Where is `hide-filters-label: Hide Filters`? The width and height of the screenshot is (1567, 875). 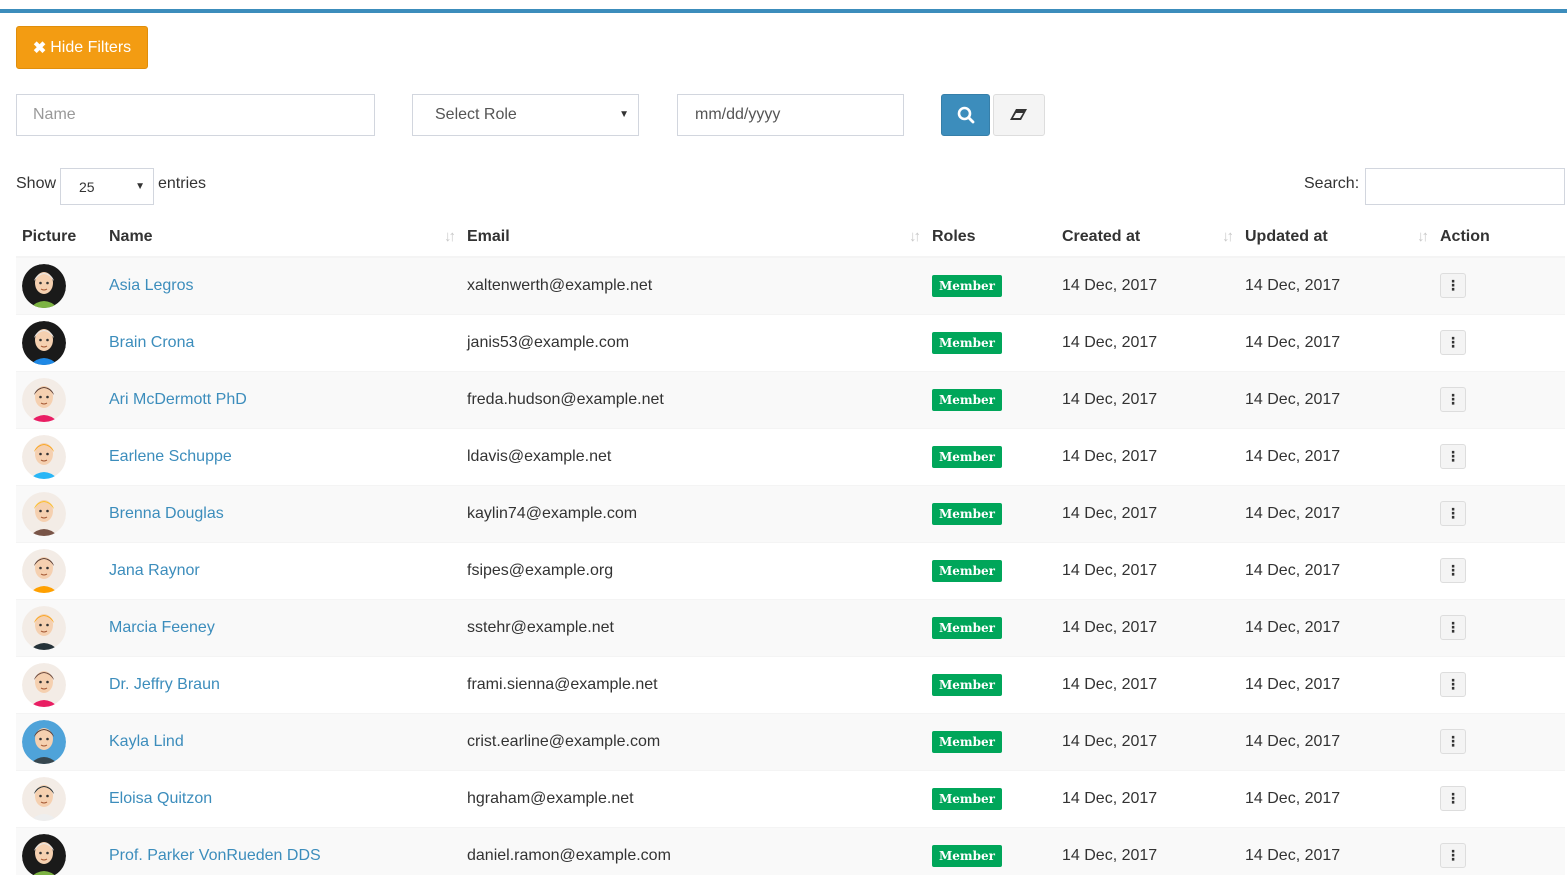
hide-filters-label: Hide Filters is located at coordinates (91, 47).